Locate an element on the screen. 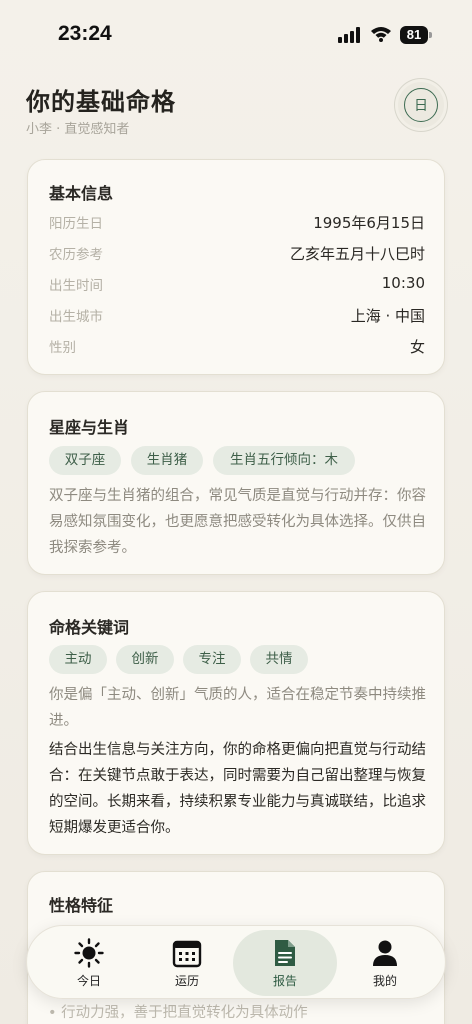  info-value: 乙亥年五月十八巳时 is located at coordinates (357, 254).